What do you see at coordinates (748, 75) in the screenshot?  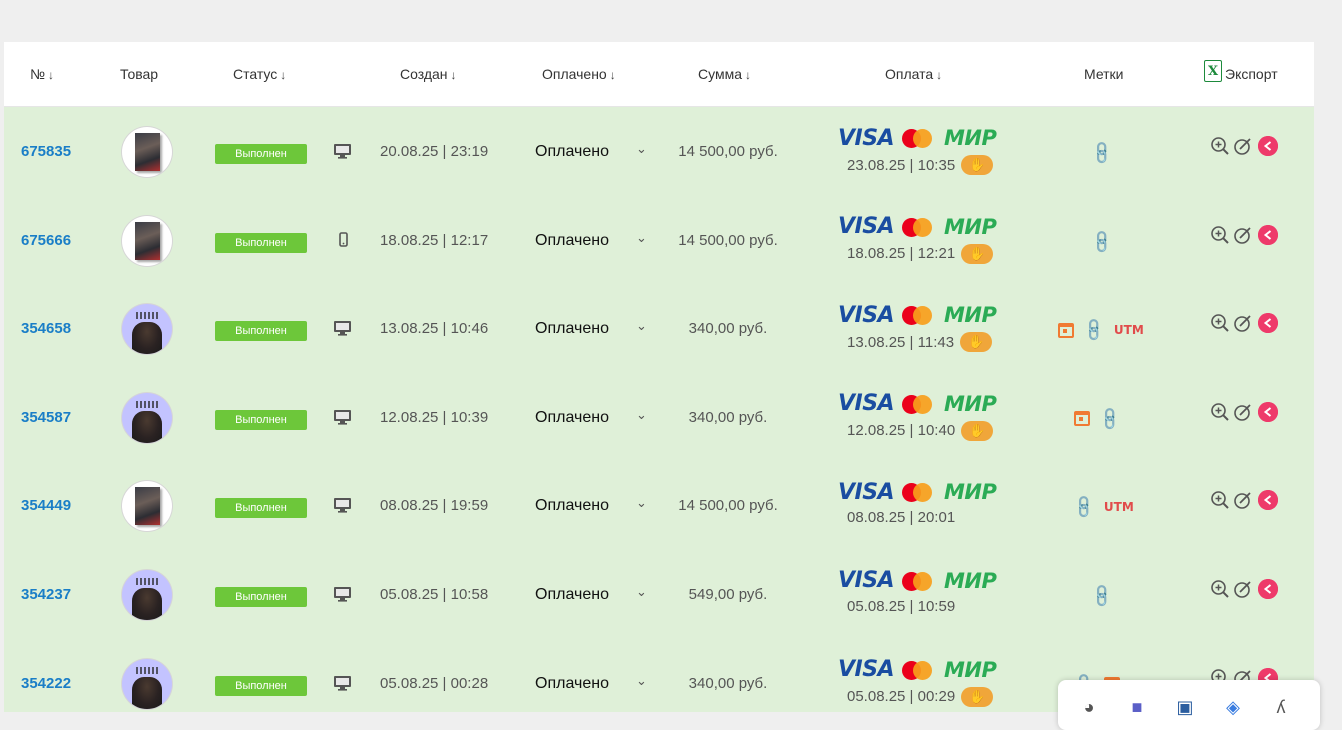 I see `sort-arrow-icon: ↓` at bounding box center [748, 75].